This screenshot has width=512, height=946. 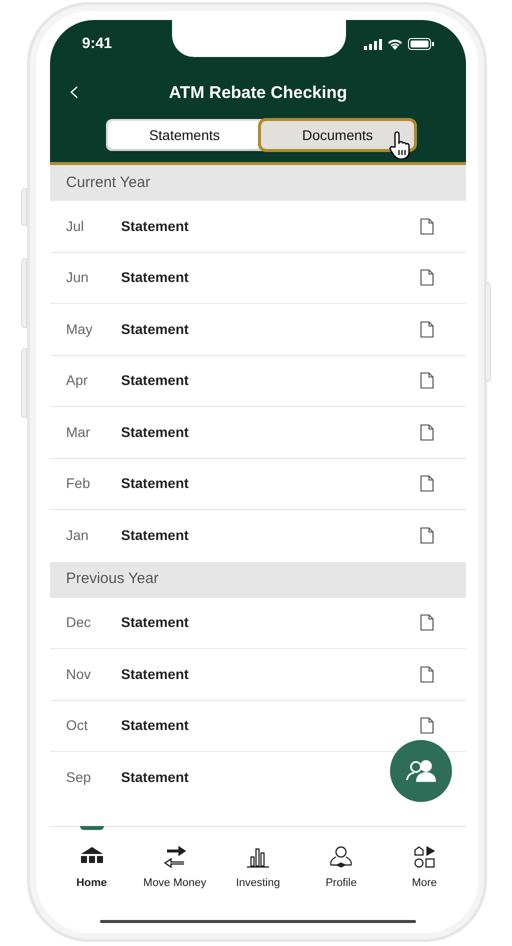 I want to click on battery-icon, so click(x=421, y=44).